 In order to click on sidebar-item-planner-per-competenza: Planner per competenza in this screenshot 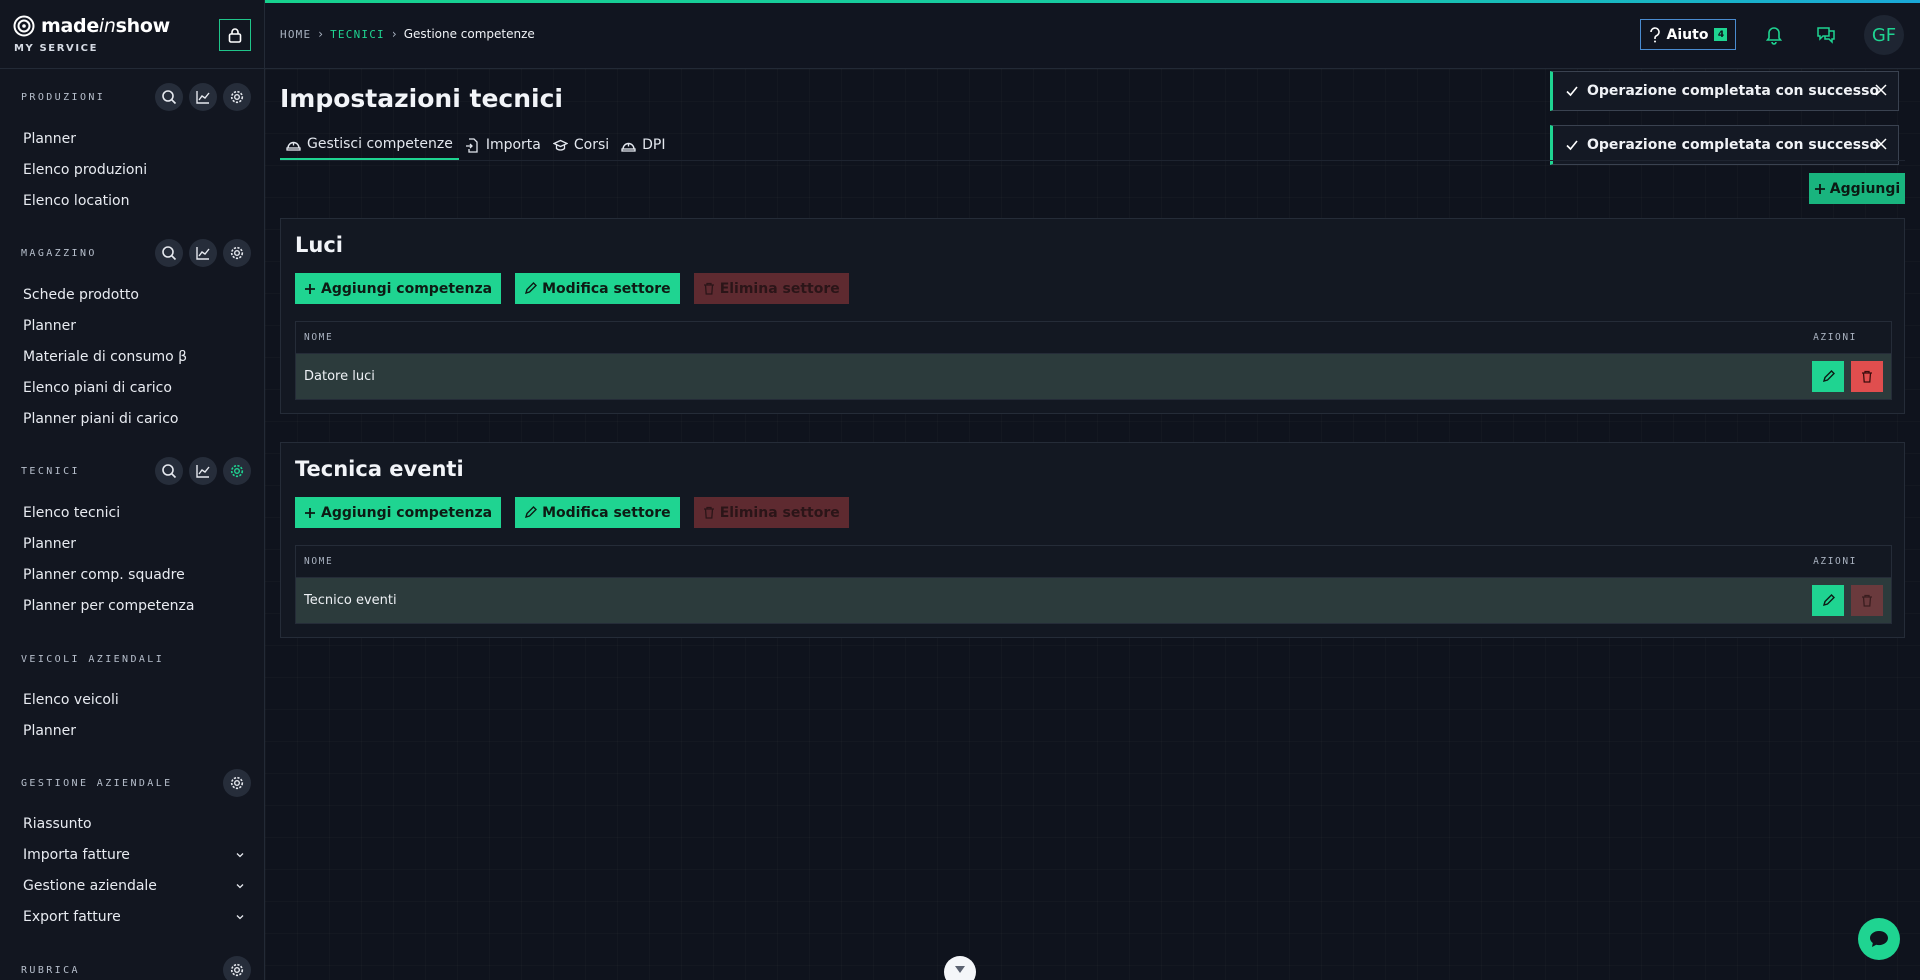, I will do `click(134, 606)`.